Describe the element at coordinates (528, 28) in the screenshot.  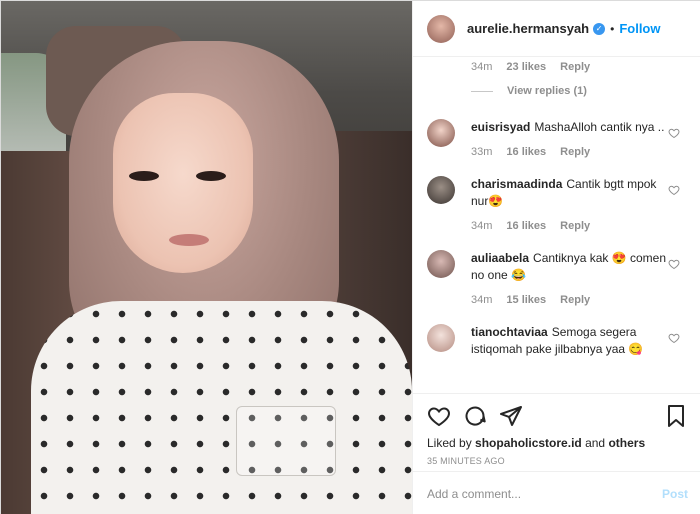
I see `author-username: aurelie.hermansyah` at that location.